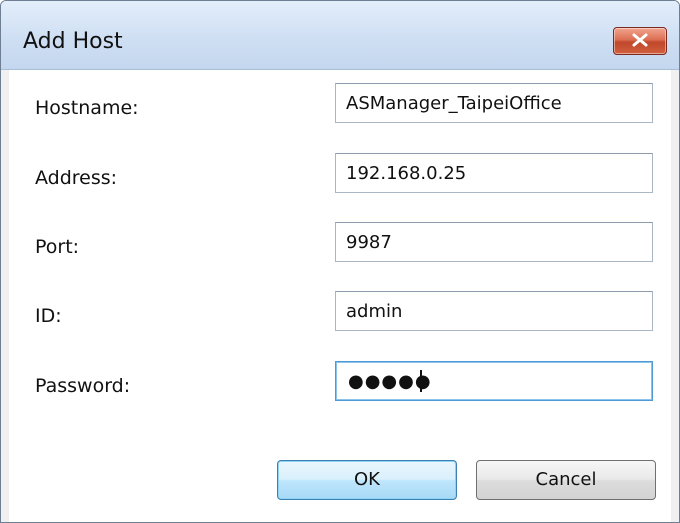  Describe the element at coordinates (421, 381) in the screenshot. I see `text-caret` at that location.